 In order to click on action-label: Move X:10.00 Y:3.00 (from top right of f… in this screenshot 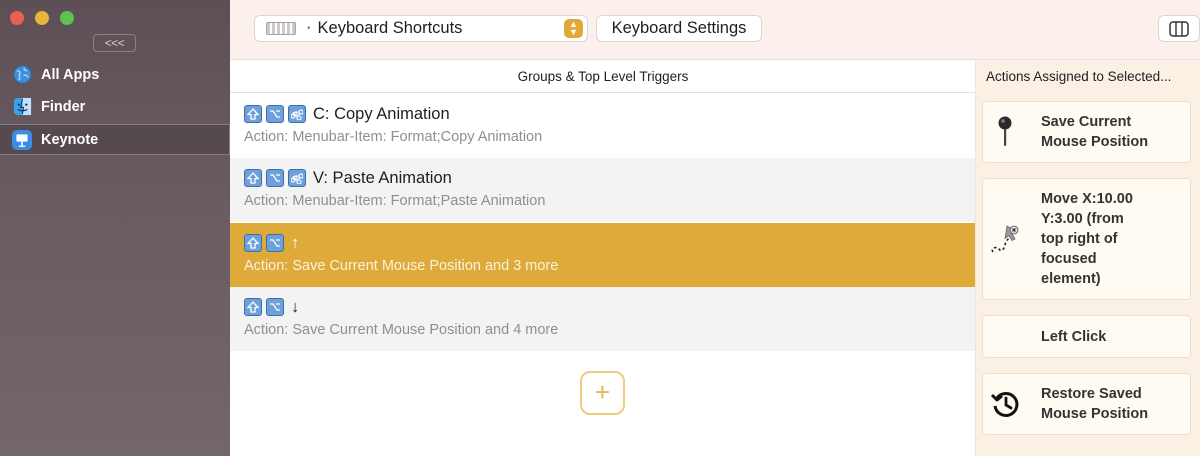, I will do `click(1087, 239)`.